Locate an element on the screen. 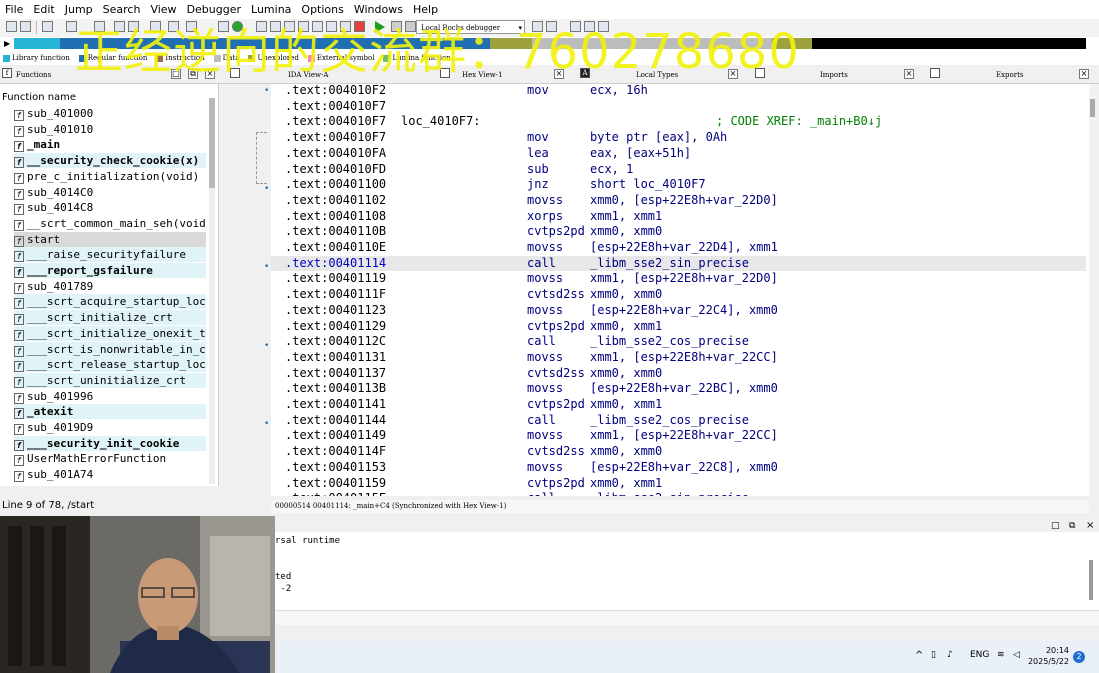  line-mnemonic: xorps is located at coordinates (545, 215).